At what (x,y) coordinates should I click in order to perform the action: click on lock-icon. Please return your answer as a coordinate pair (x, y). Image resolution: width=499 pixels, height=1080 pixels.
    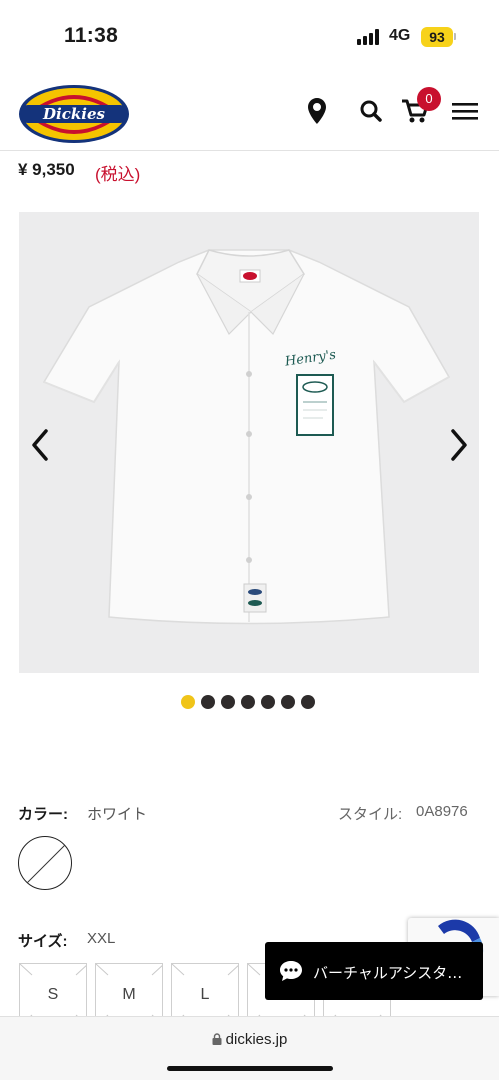
    Looking at the image, I should click on (217, 1039).